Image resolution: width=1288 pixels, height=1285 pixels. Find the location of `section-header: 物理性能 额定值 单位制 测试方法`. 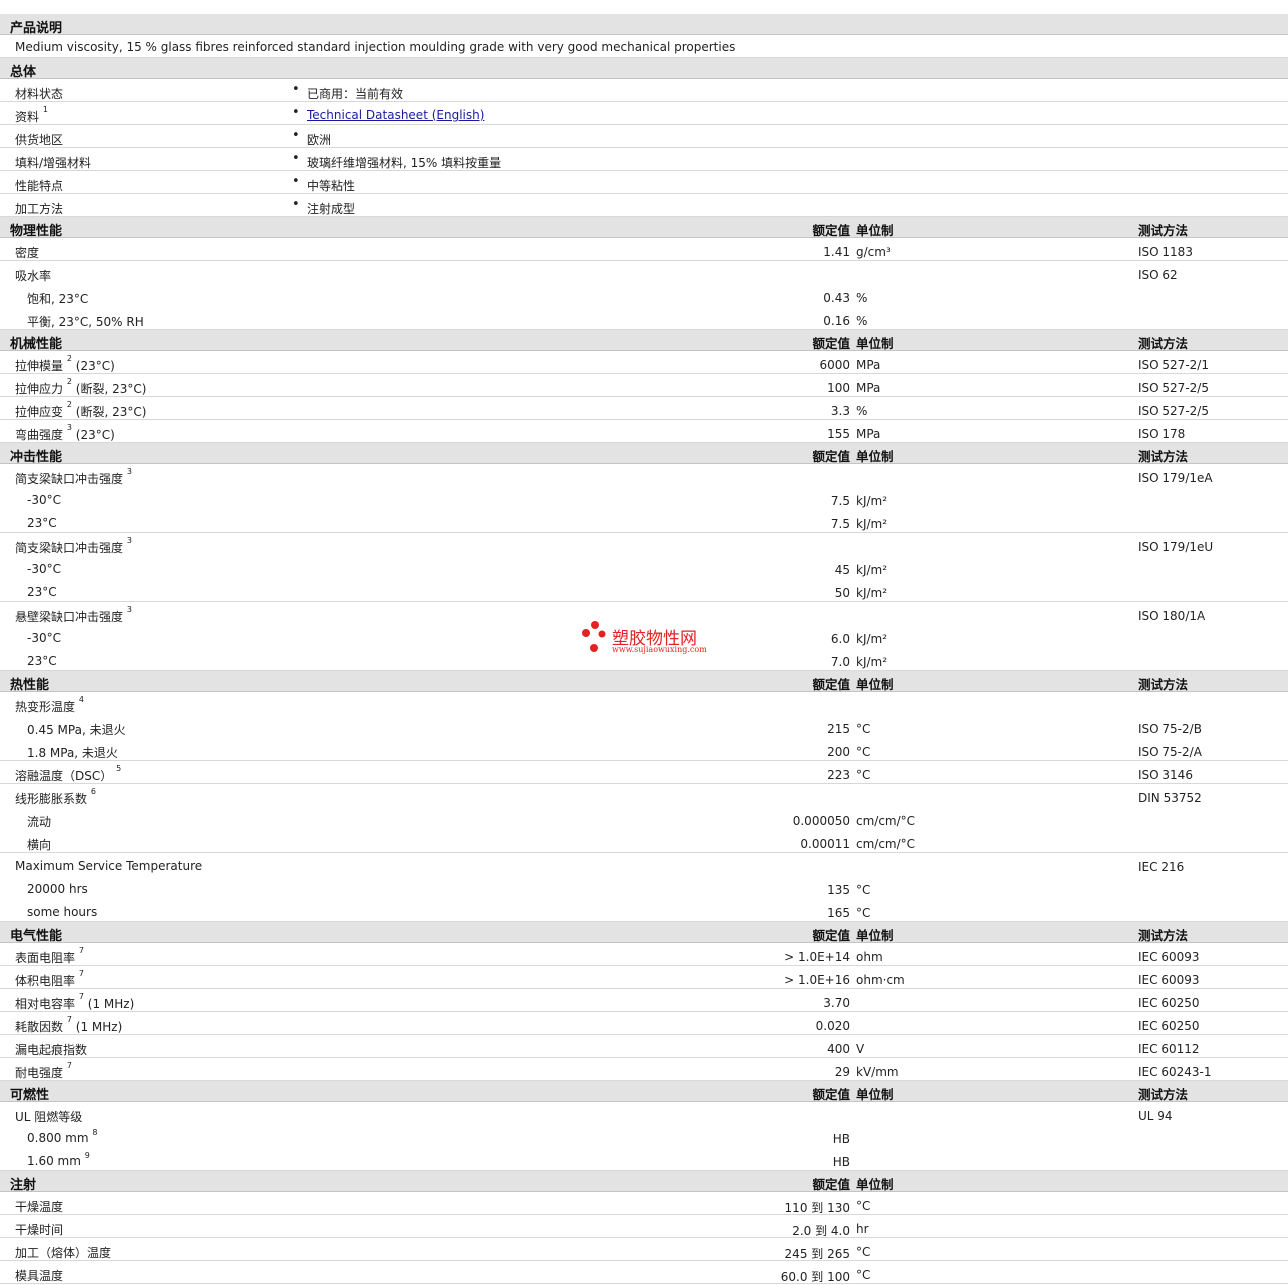

section-header: 物理性能 额定值 单位制 测试方法 is located at coordinates (644, 228).